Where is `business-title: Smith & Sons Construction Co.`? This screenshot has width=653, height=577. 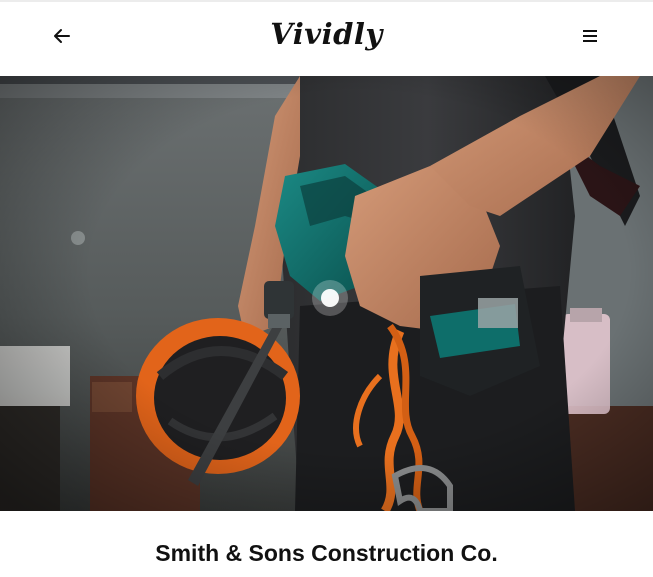 business-title: Smith & Sons Construction Co. is located at coordinates (326, 553).